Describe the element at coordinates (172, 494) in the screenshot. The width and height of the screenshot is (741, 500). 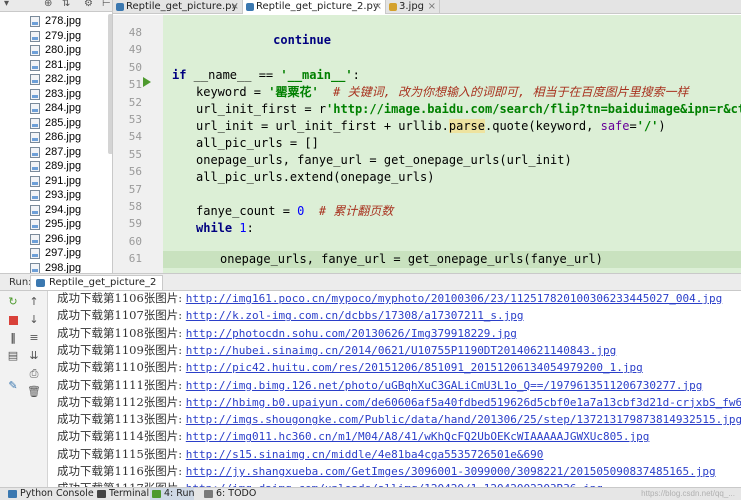
I see `run-tab: 4: Run` at that location.